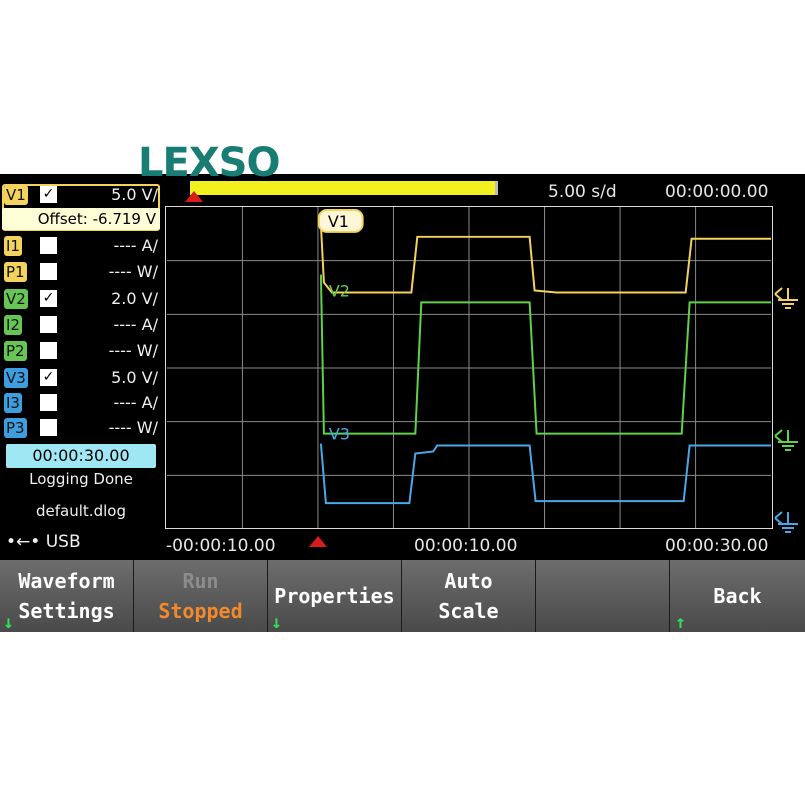 Image resolution: width=805 pixels, height=805 pixels. Describe the element at coordinates (788, 298) in the screenshot. I see `ground-marker-v1` at that location.